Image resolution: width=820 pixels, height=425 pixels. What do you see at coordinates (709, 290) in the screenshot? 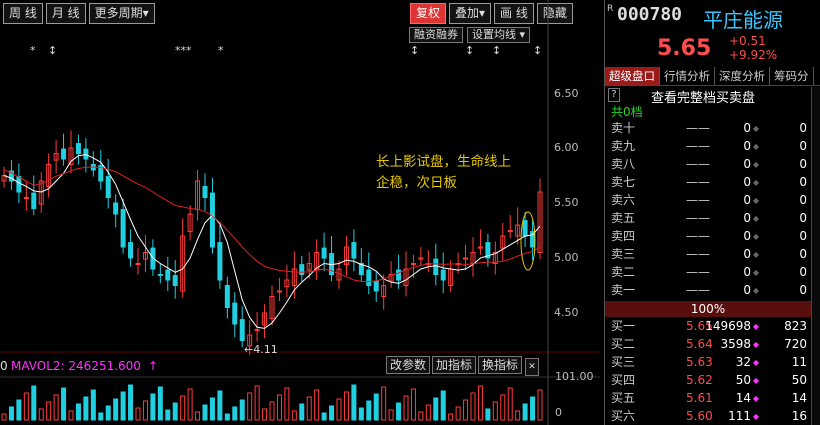
I see `sell-row: 卖一 —— 0 ◆ 0` at bounding box center [709, 290].